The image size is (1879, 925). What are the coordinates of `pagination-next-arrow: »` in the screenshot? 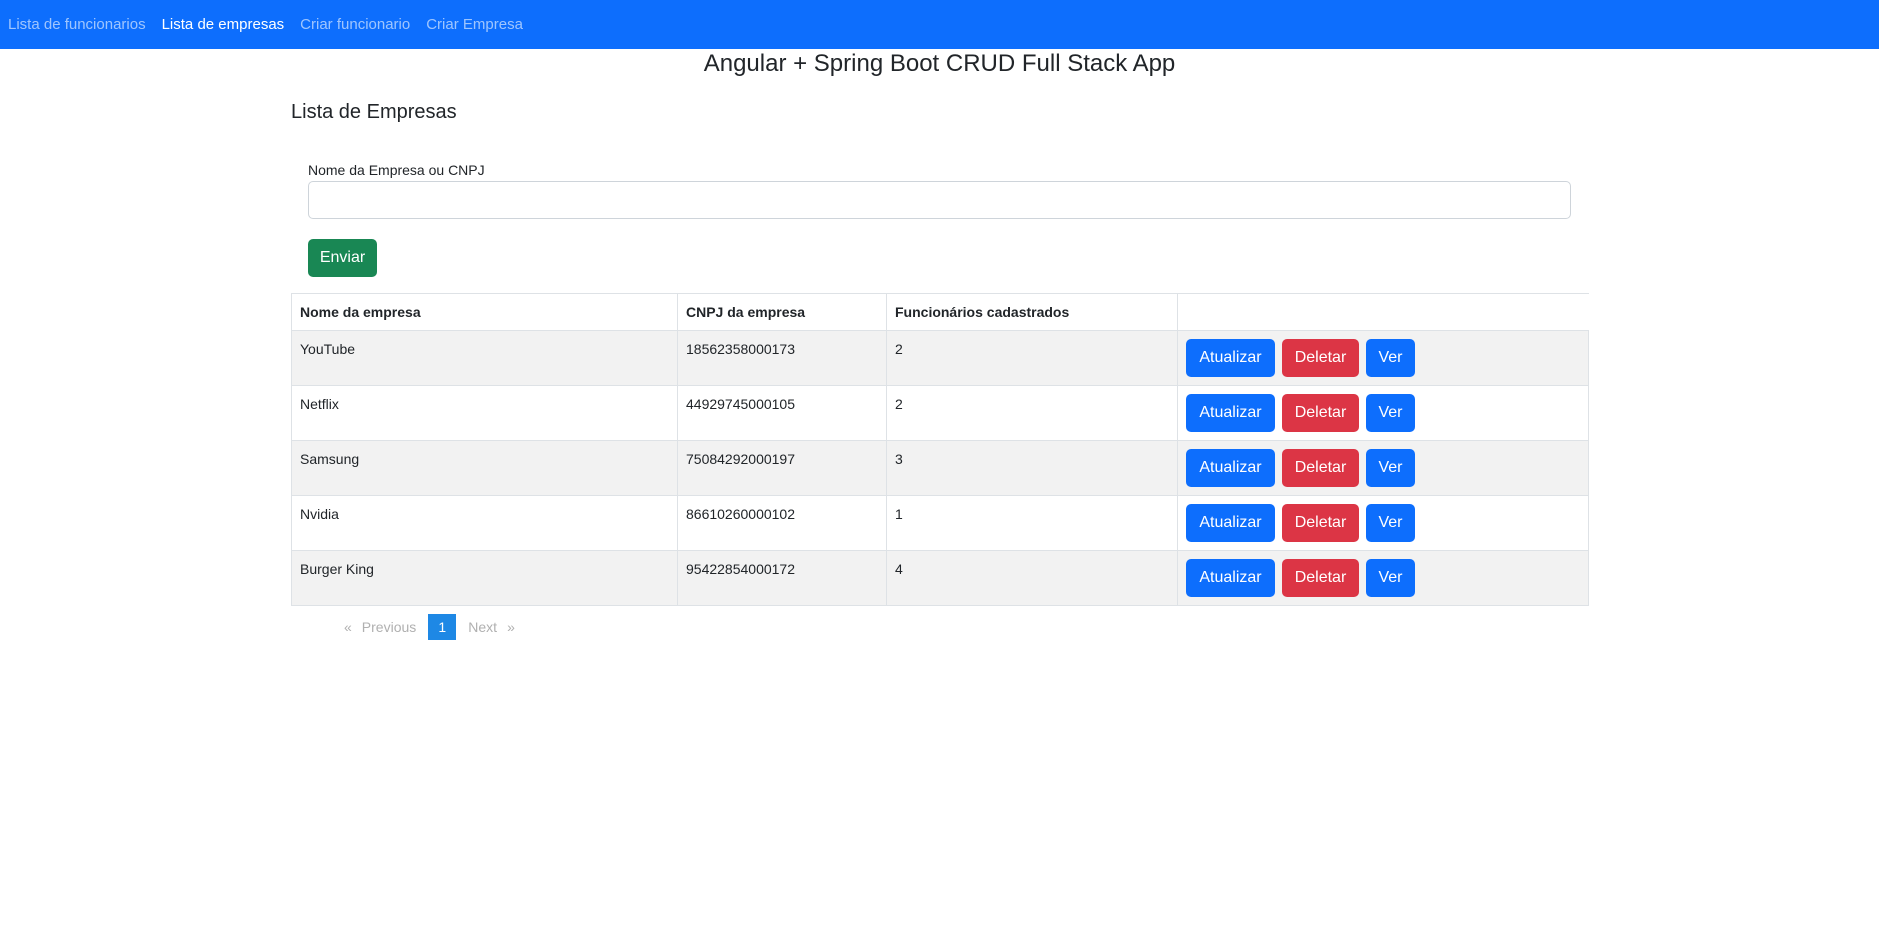 It's located at (511, 627).